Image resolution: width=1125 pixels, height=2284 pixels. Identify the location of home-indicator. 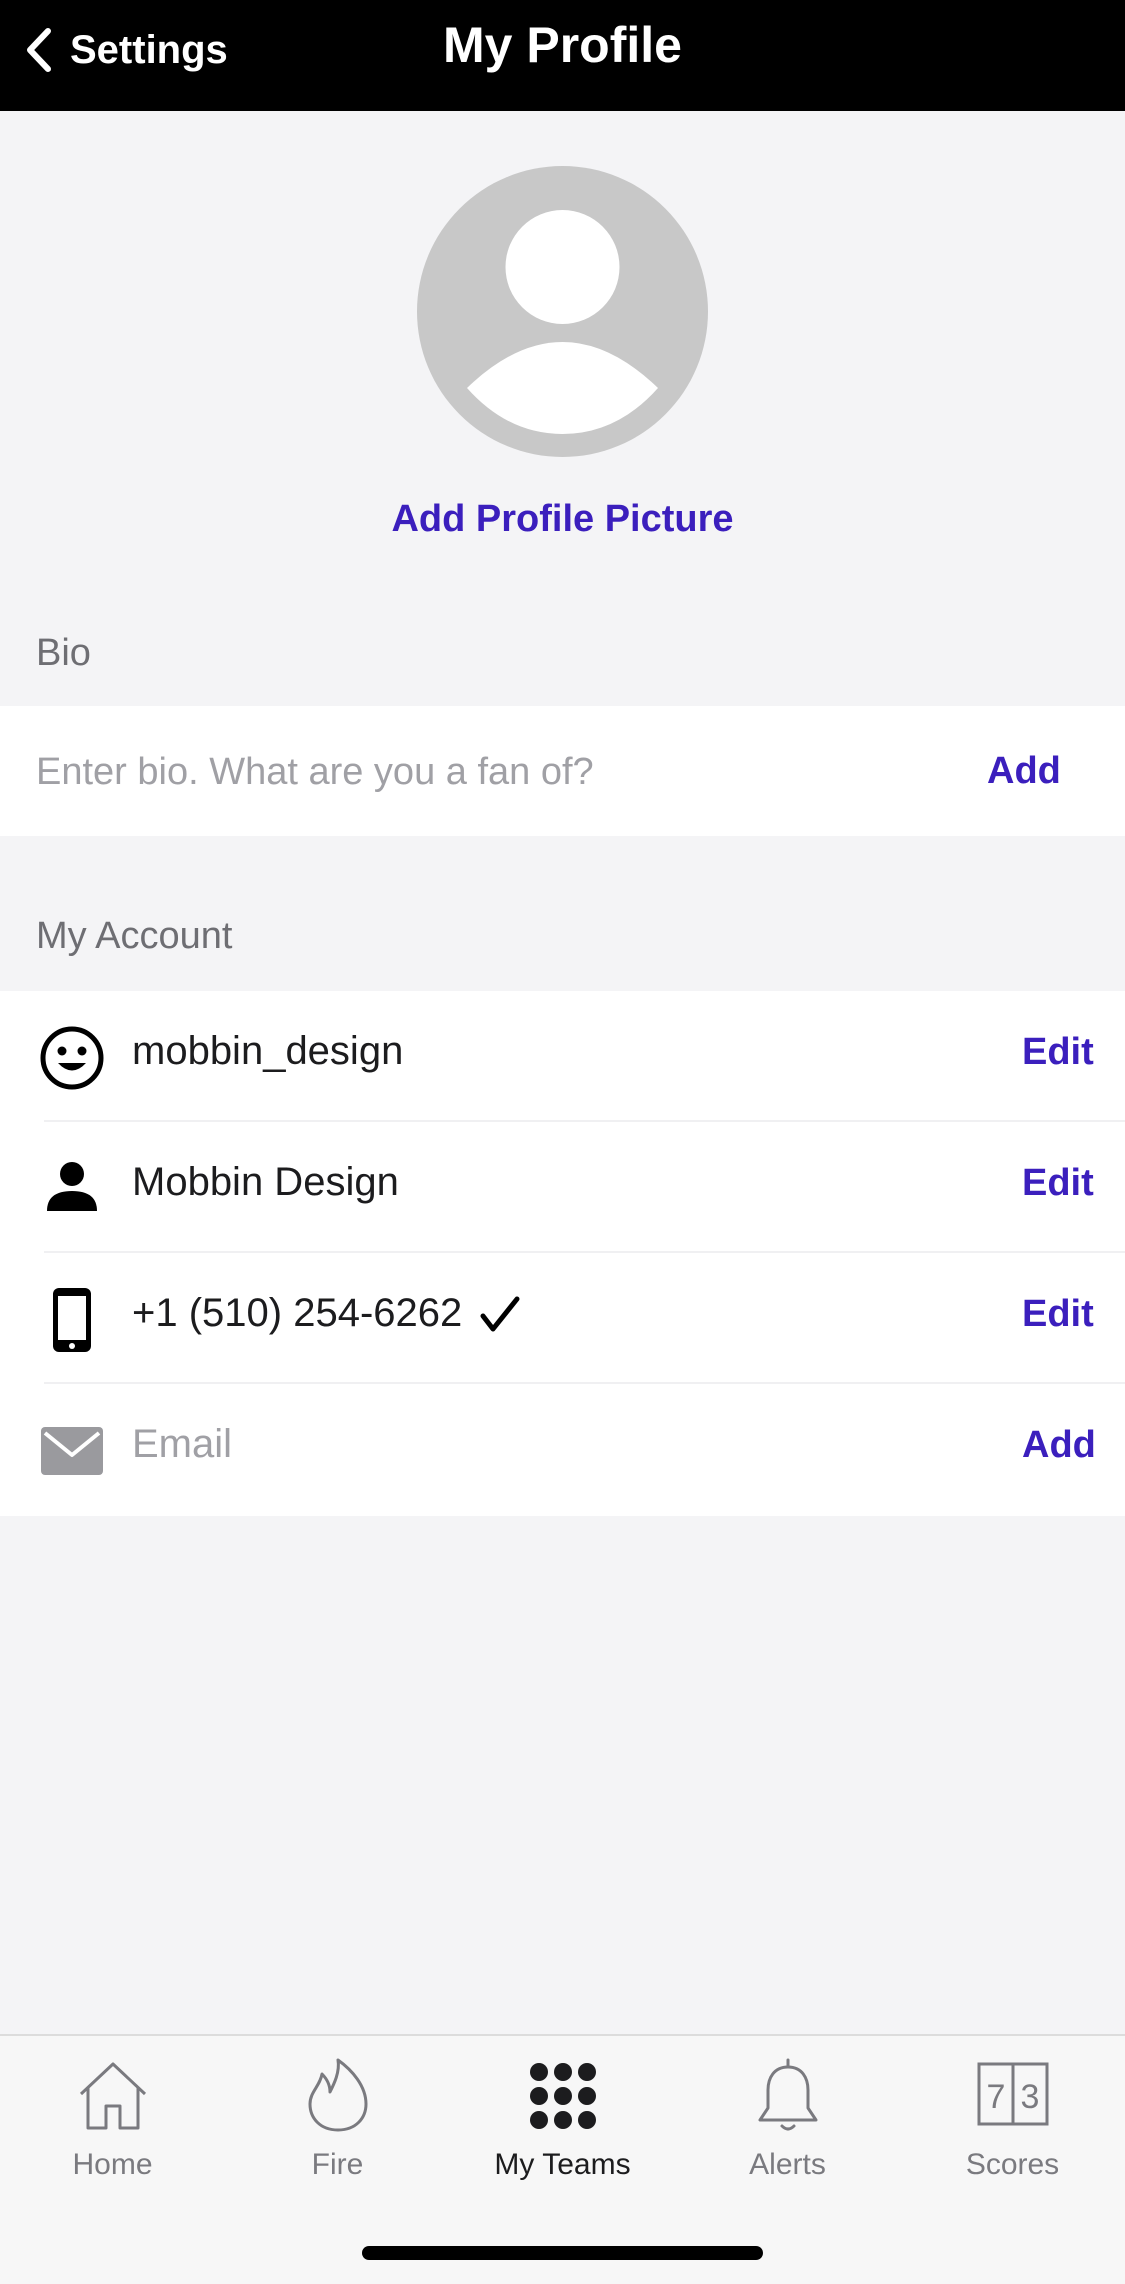
(562, 2253).